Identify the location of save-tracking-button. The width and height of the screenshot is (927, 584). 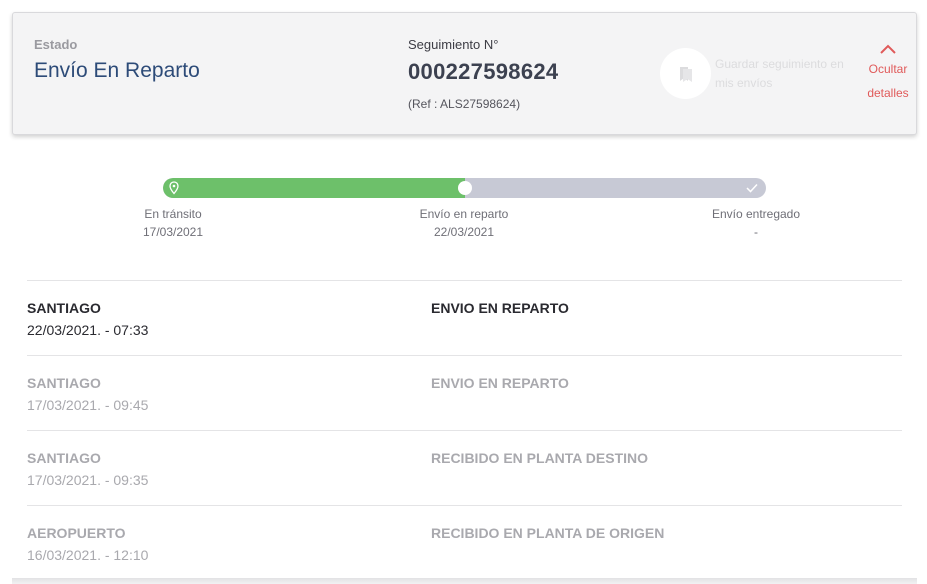
(685, 73).